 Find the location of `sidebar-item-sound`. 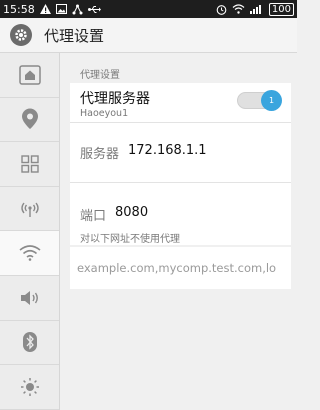

sidebar-item-sound is located at coordinates (29, 298).